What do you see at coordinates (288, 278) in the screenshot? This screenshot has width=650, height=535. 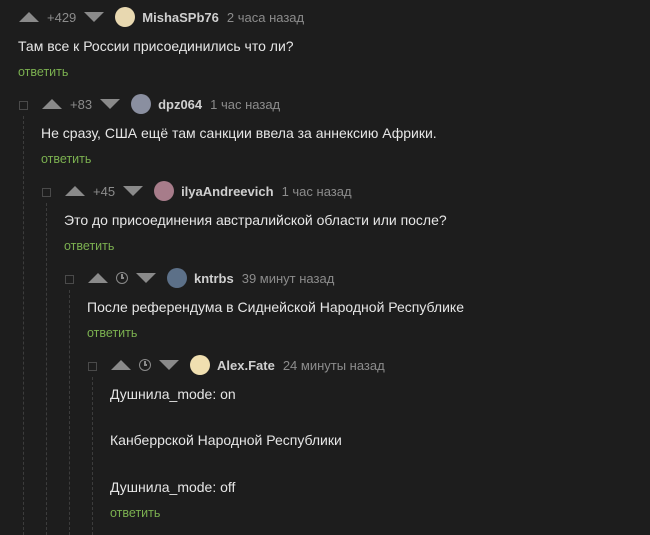 I see `comment-time: 39 минут назад` at bounding box center [288, 278].